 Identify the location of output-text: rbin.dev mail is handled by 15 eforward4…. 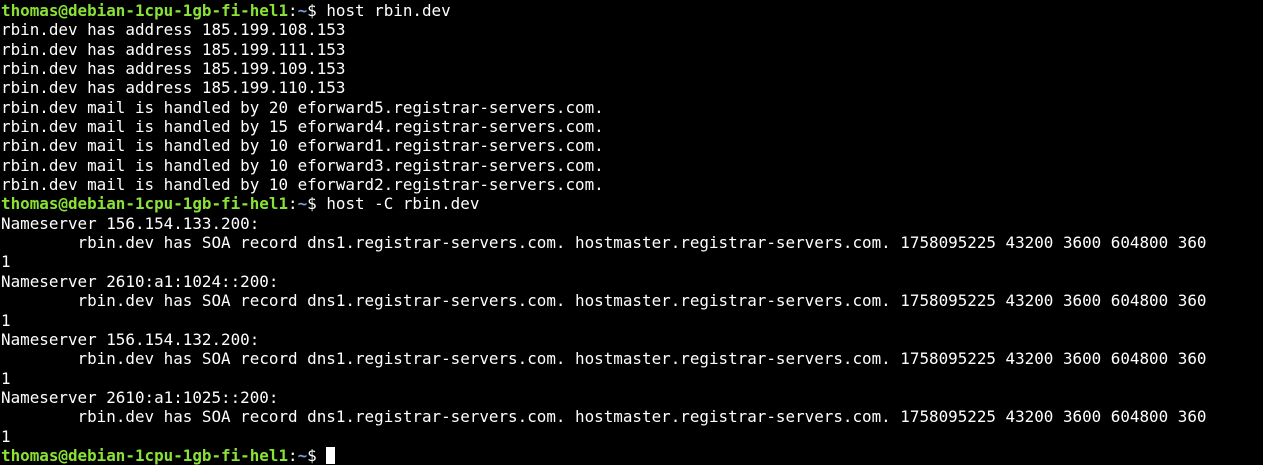
(302, 127).